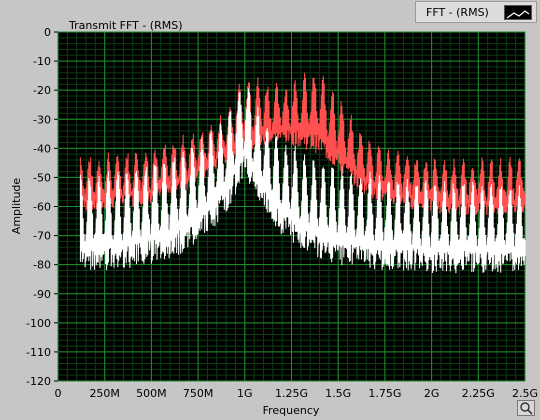  Describe the element at coordinates (42, 265) in the screenshot. I see `y-tick-label: -80` at that location.